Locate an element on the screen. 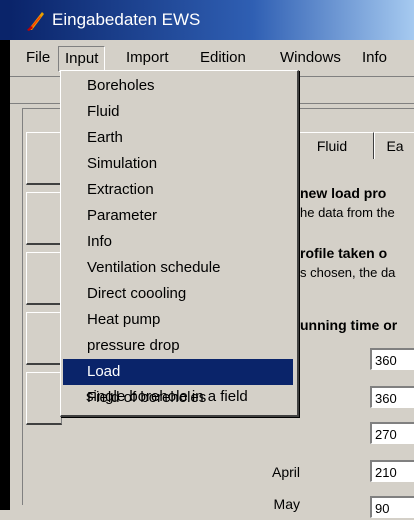 This screenshot has height=520, width=414. app-flame-icon is located at coordinates (35, 21).